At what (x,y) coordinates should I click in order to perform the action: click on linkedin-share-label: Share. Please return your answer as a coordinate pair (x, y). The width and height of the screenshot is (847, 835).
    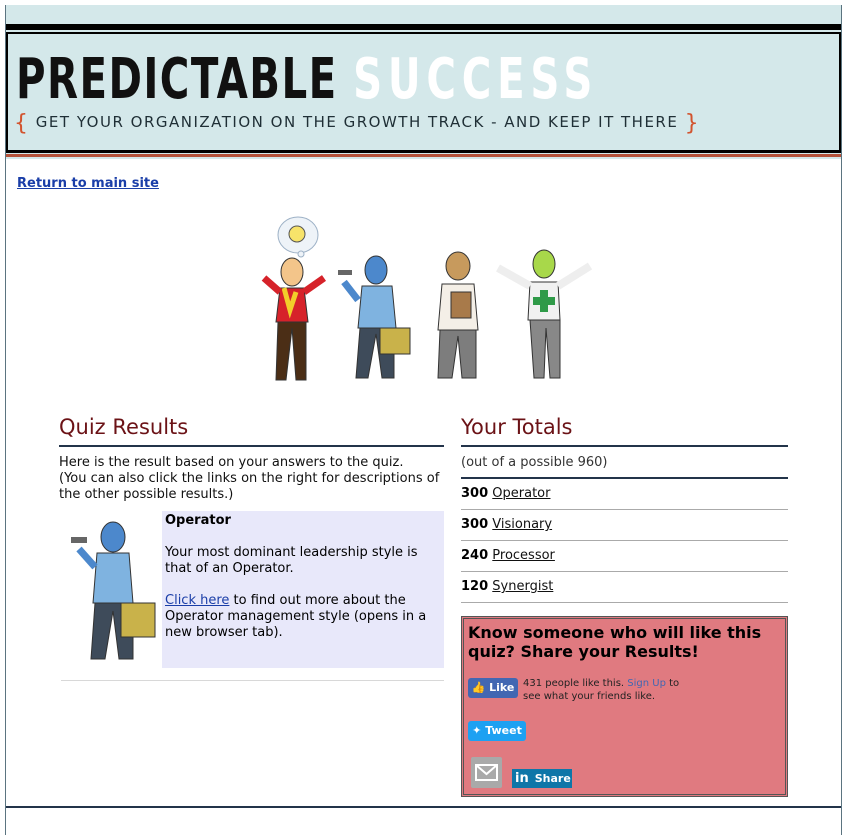
    Looking at the image, I should click on (552, 778).